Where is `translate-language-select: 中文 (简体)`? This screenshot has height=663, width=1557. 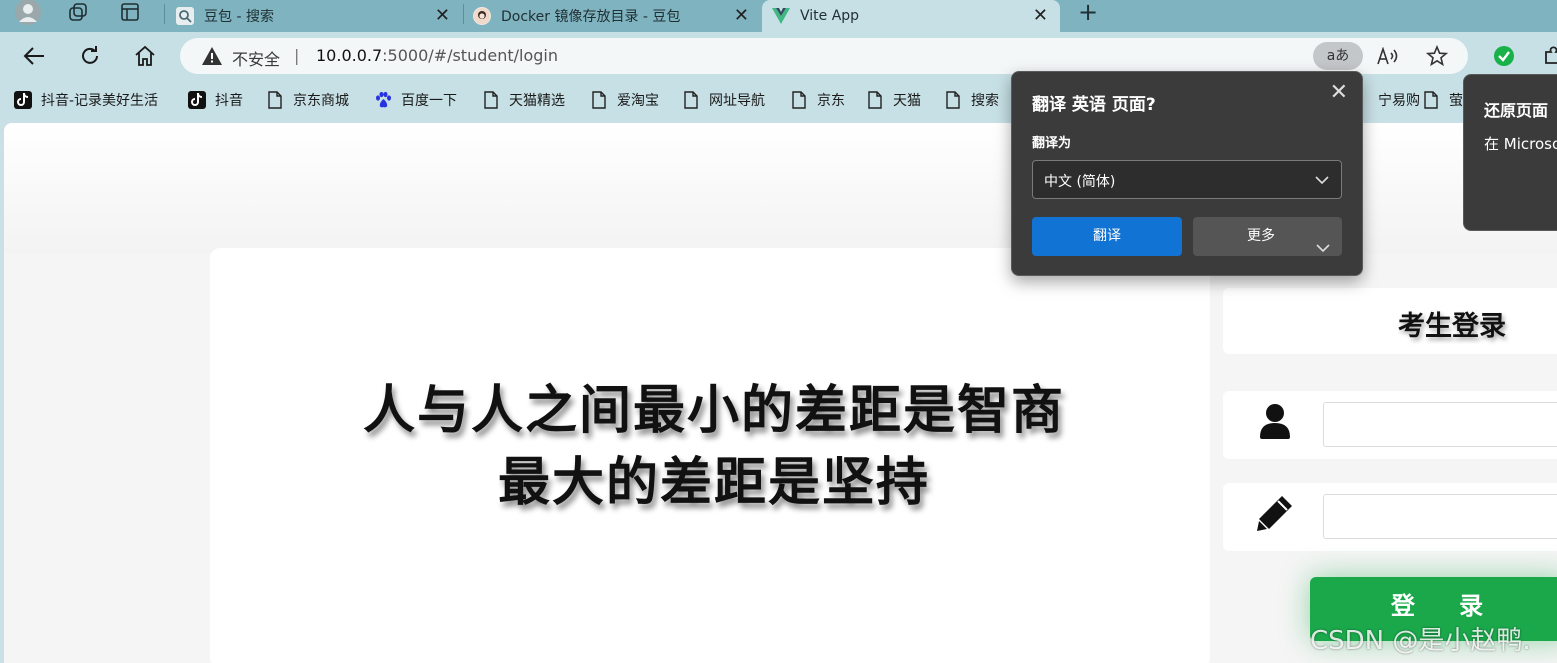
translate-language-select: 中文 (简体) is located at coordinates (1187, 179).